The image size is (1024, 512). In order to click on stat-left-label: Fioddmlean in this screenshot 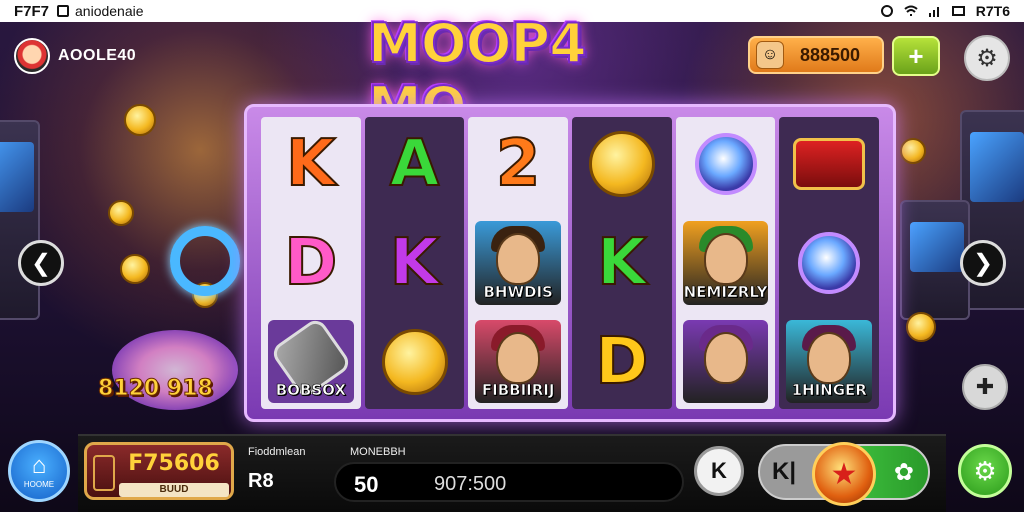, I will do `click(277, 452)`.